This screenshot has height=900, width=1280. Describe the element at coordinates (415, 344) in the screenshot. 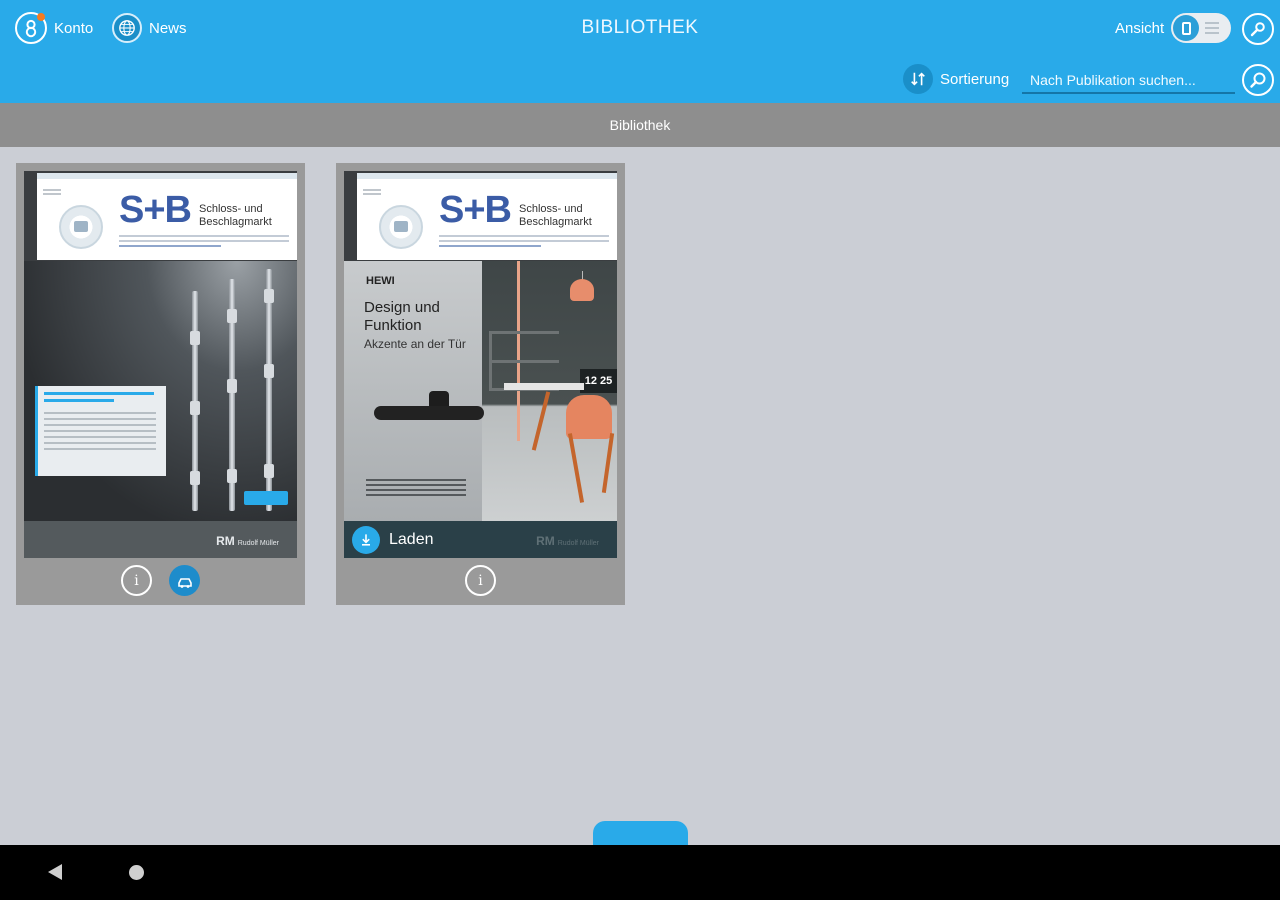

I see `cover-subheadline: Akzente an der Tür` at that location.